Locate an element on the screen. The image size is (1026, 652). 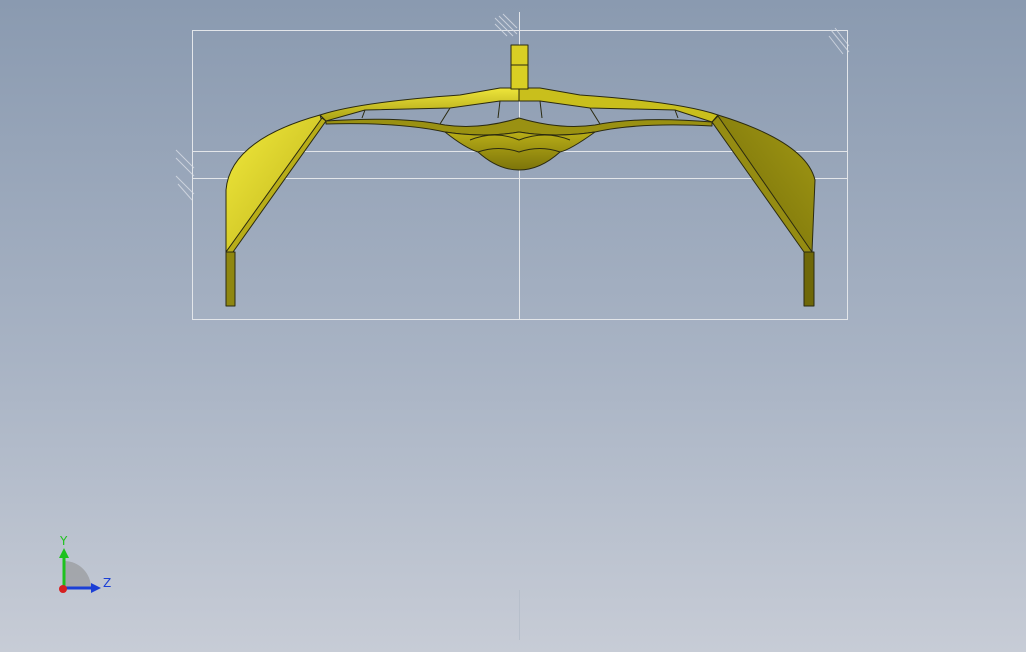
y-axis-label: Y is located at coordinates (63, 541).